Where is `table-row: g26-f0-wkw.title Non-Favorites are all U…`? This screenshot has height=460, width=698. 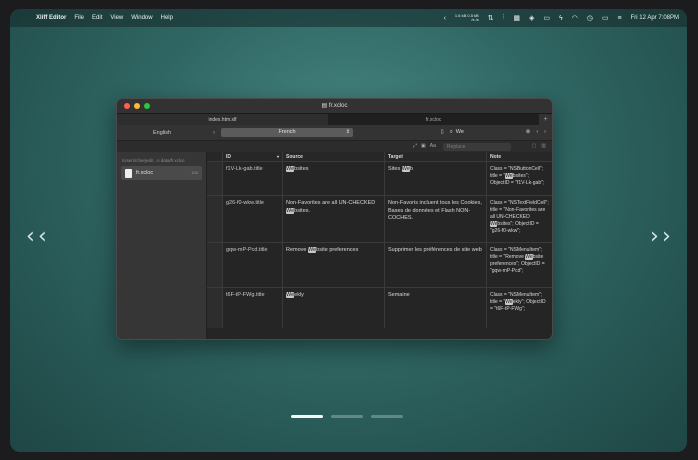
table-row: g26-f0-wkw.title Non-Favorites are all U… is located at coordinates (379, 219).